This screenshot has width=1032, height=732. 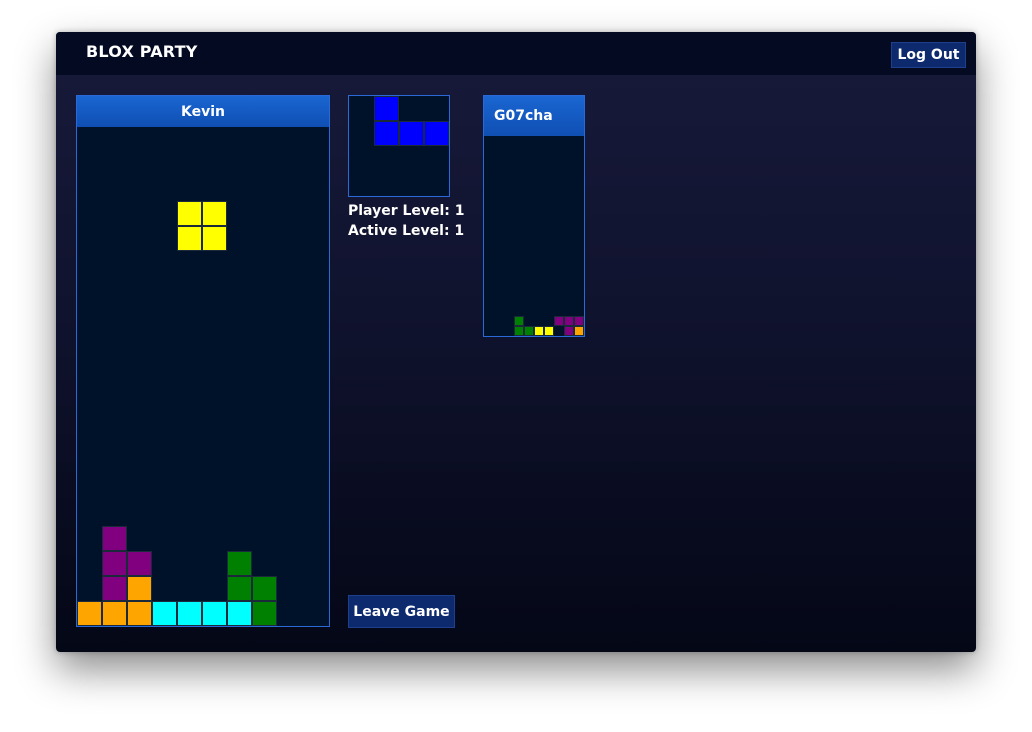 I want to click on next-piece-grid, so click(x=399, y=146).